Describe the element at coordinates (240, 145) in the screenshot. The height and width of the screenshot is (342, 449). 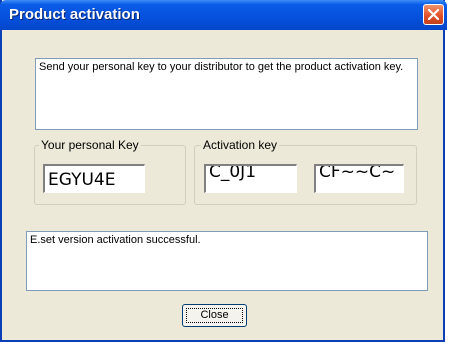
I see `activation-key-label: Activation key` at that location.